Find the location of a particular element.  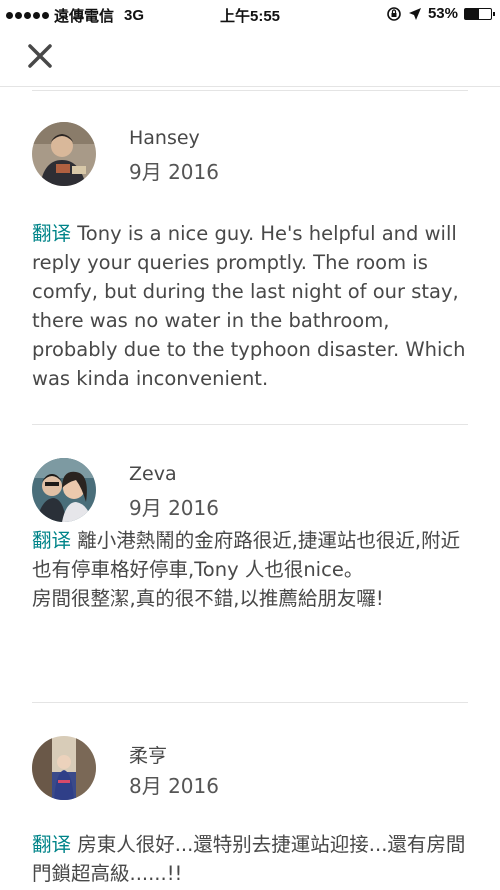

battery-level is located at coordinates (472, 13).